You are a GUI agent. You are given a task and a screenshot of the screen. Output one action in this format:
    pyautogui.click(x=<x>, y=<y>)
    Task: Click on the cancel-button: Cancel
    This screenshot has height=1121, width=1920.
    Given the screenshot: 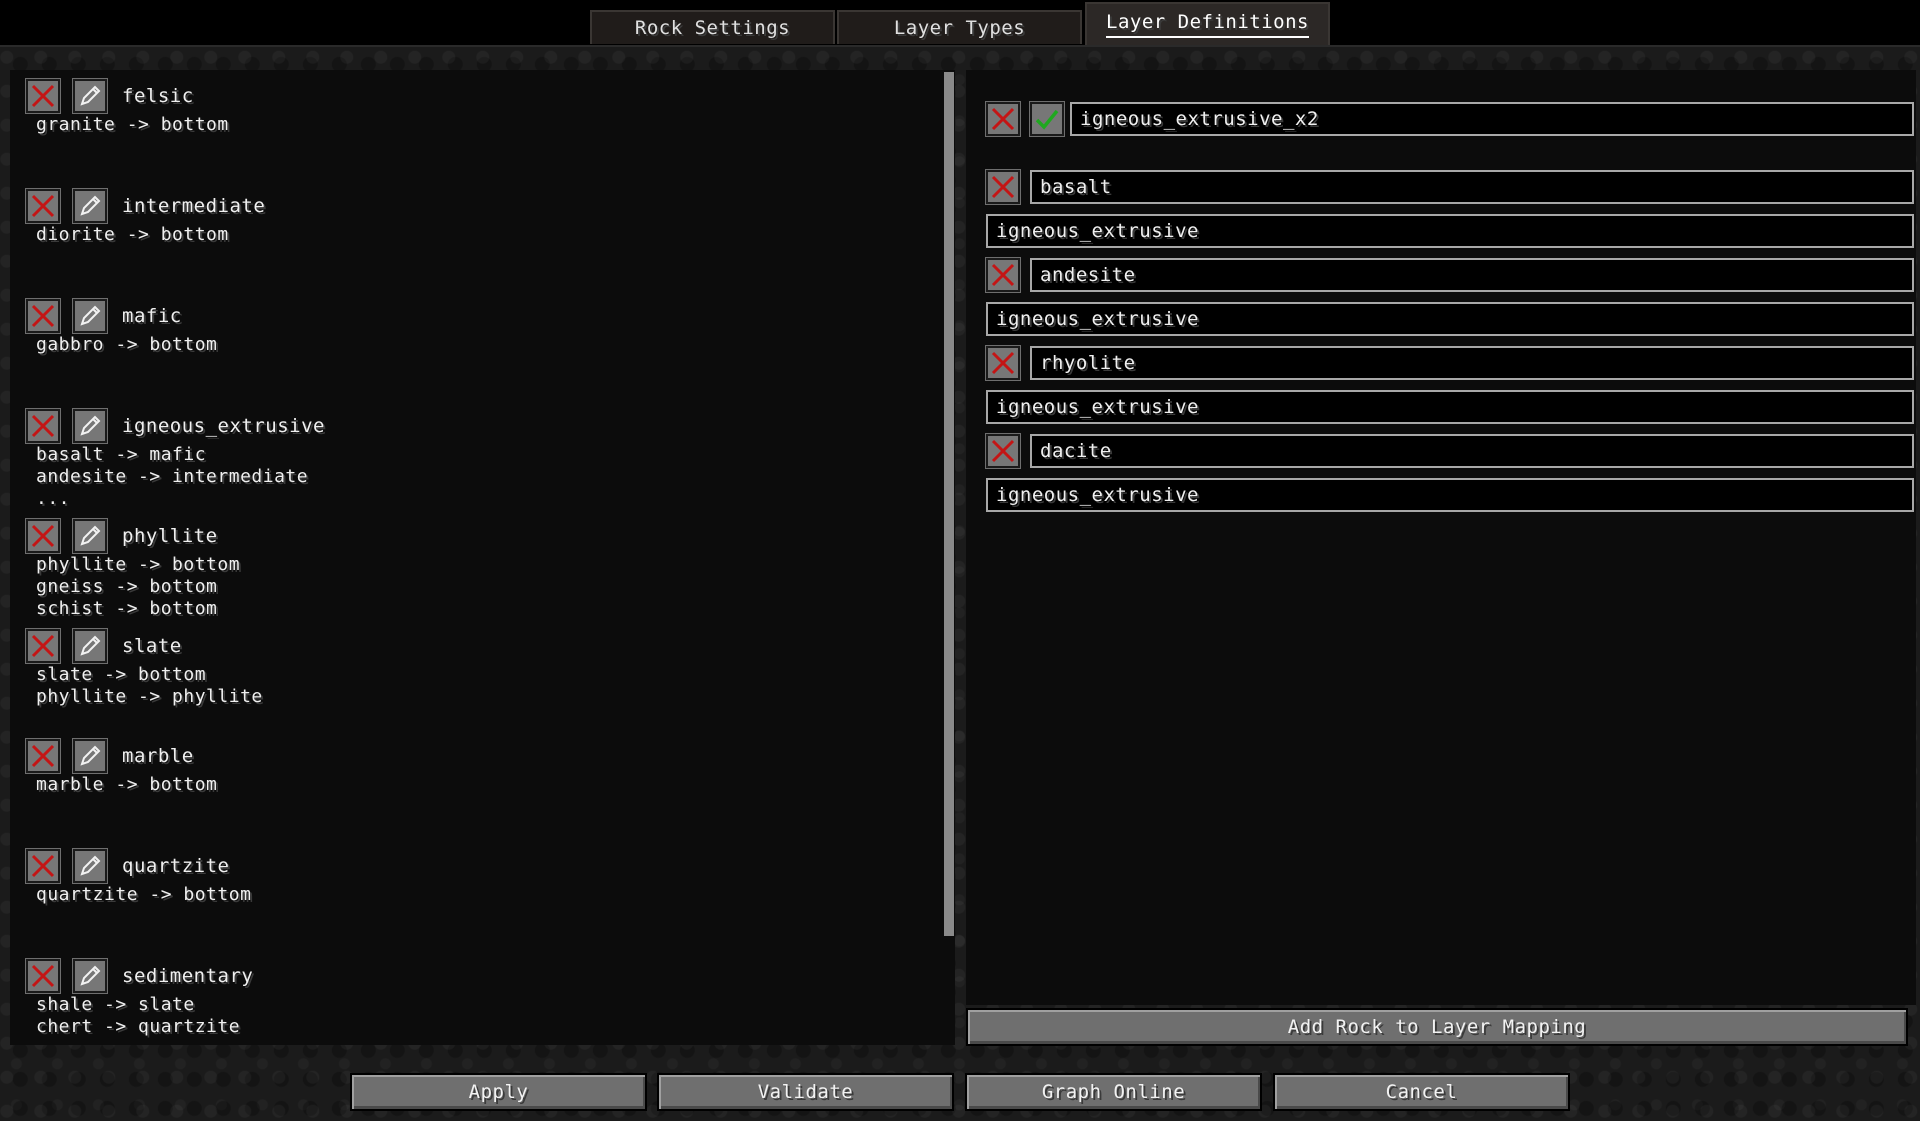 What is the action you would take?
    pyautogui.click(x=1421, y=1092)
    